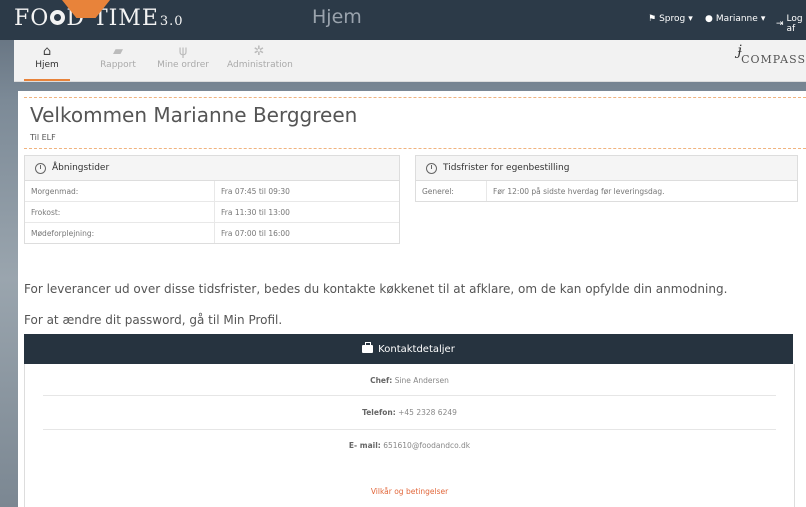  I want to click on welcome-subtitle: Til ELF, so click(43, 137).